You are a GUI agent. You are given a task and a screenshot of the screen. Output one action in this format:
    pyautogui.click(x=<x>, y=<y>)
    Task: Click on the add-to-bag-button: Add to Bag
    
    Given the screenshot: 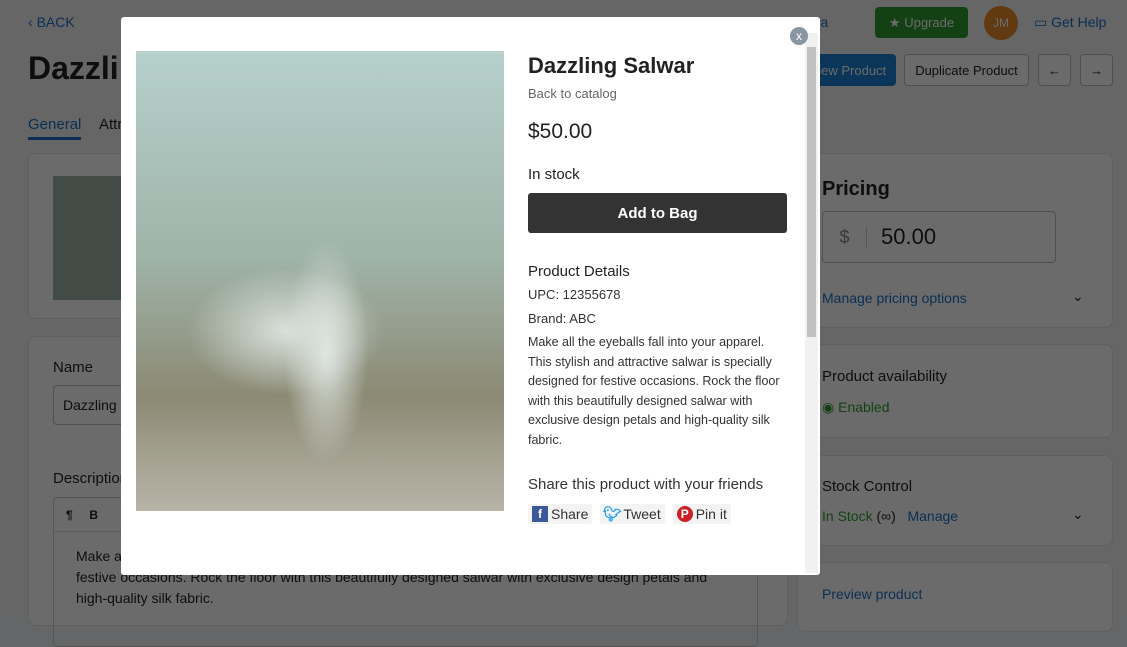 What is the action you would take?
    pyautogui.click(x=657, y=213)
    